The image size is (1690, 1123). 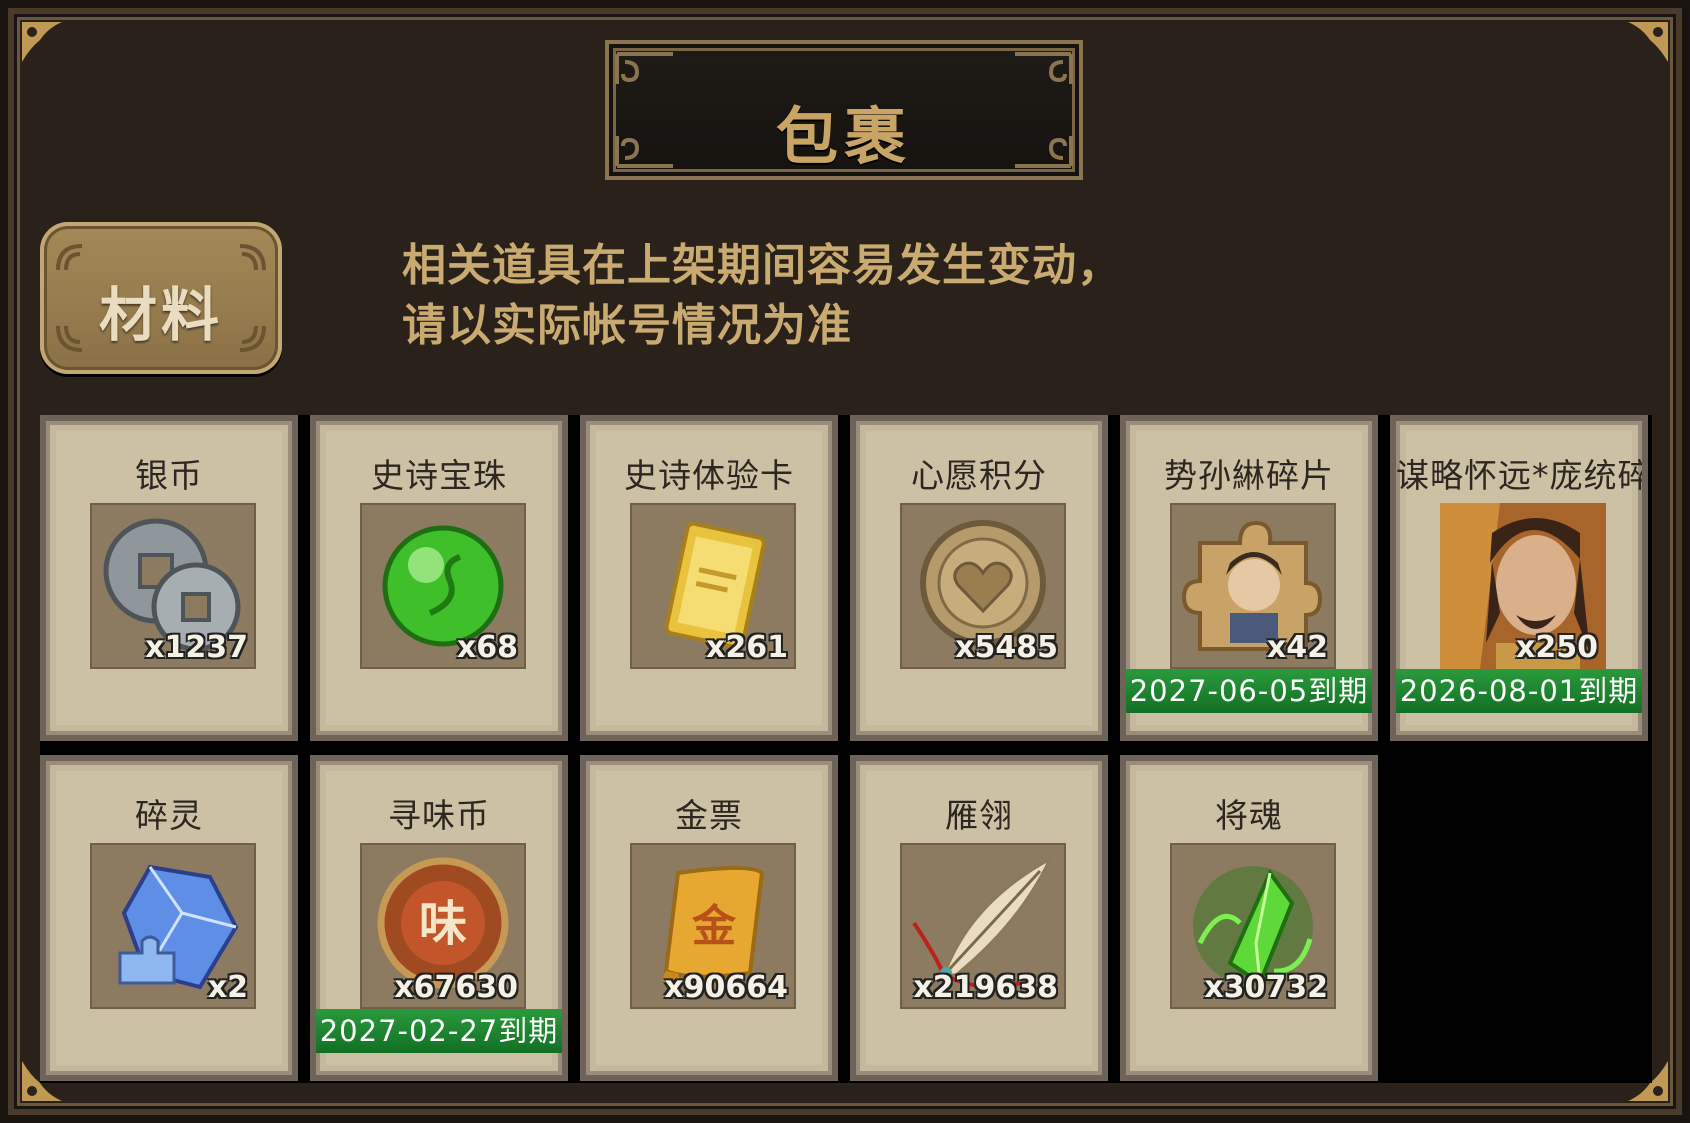 What do you see at coordinates (227, 987) in the screenshot?
I see `item-quantity: x2` at bounding box center [227, 987].